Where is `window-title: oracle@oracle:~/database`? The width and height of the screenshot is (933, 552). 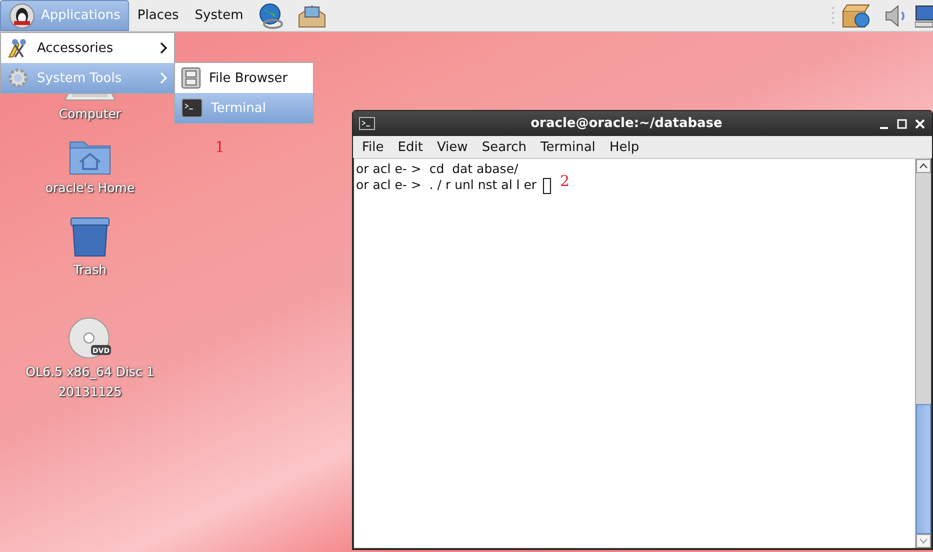
window-title: oracle@oracle:~/database is located at coordinates (627, 123).